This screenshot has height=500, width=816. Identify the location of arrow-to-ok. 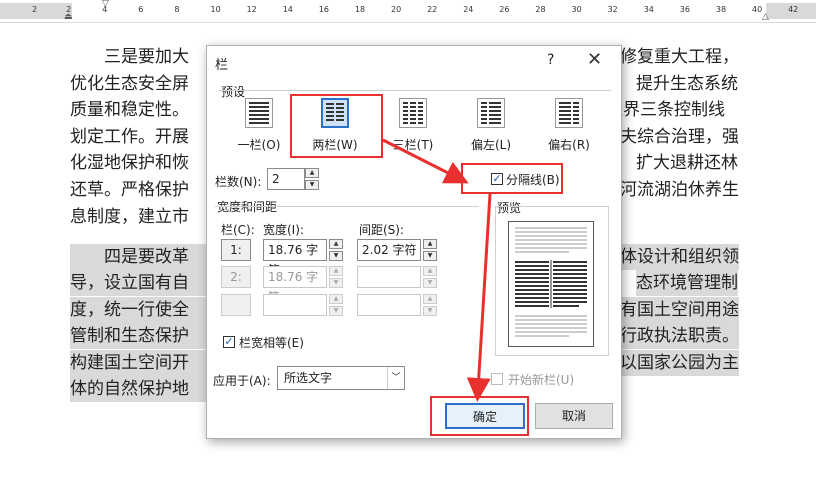
(479, 297).